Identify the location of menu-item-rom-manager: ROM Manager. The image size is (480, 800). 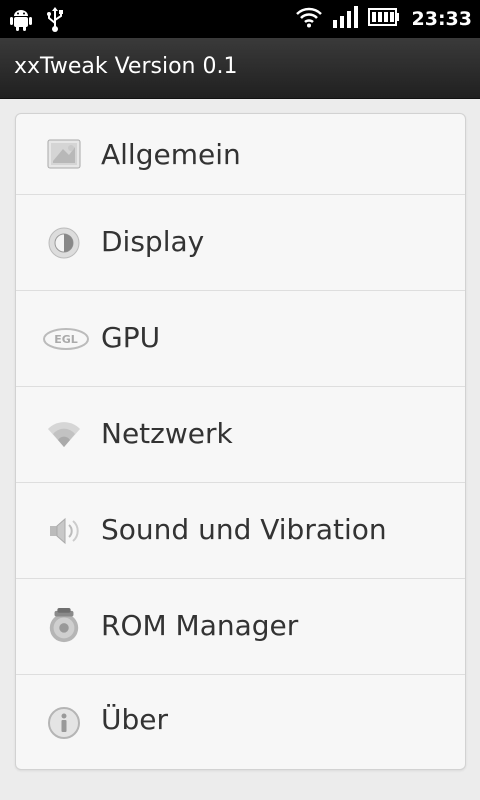
(240, 627).